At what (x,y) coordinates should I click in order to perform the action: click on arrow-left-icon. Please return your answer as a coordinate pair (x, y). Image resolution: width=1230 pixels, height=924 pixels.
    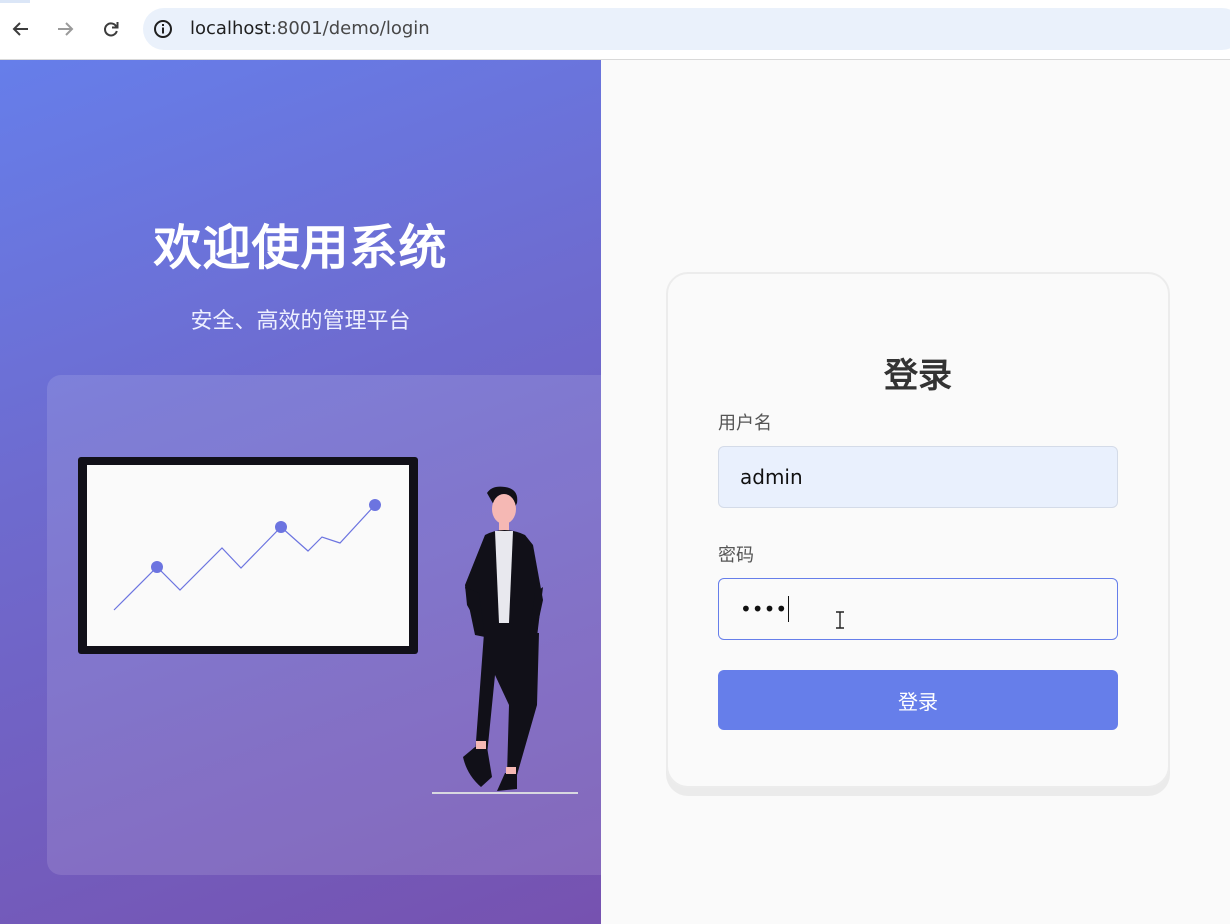
    Looking at the image, I should click on (20, 29).